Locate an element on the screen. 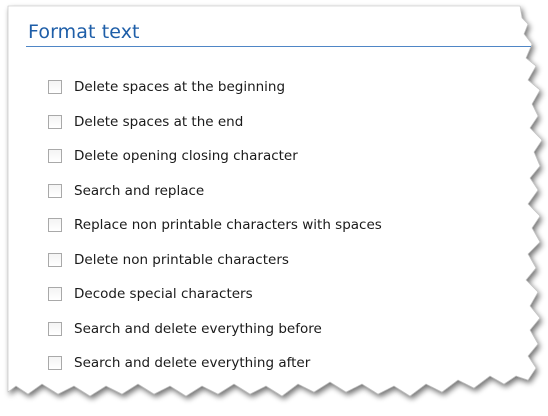  option-search-delete-after: Search and delete everything after is located at coordinates (215, 363).